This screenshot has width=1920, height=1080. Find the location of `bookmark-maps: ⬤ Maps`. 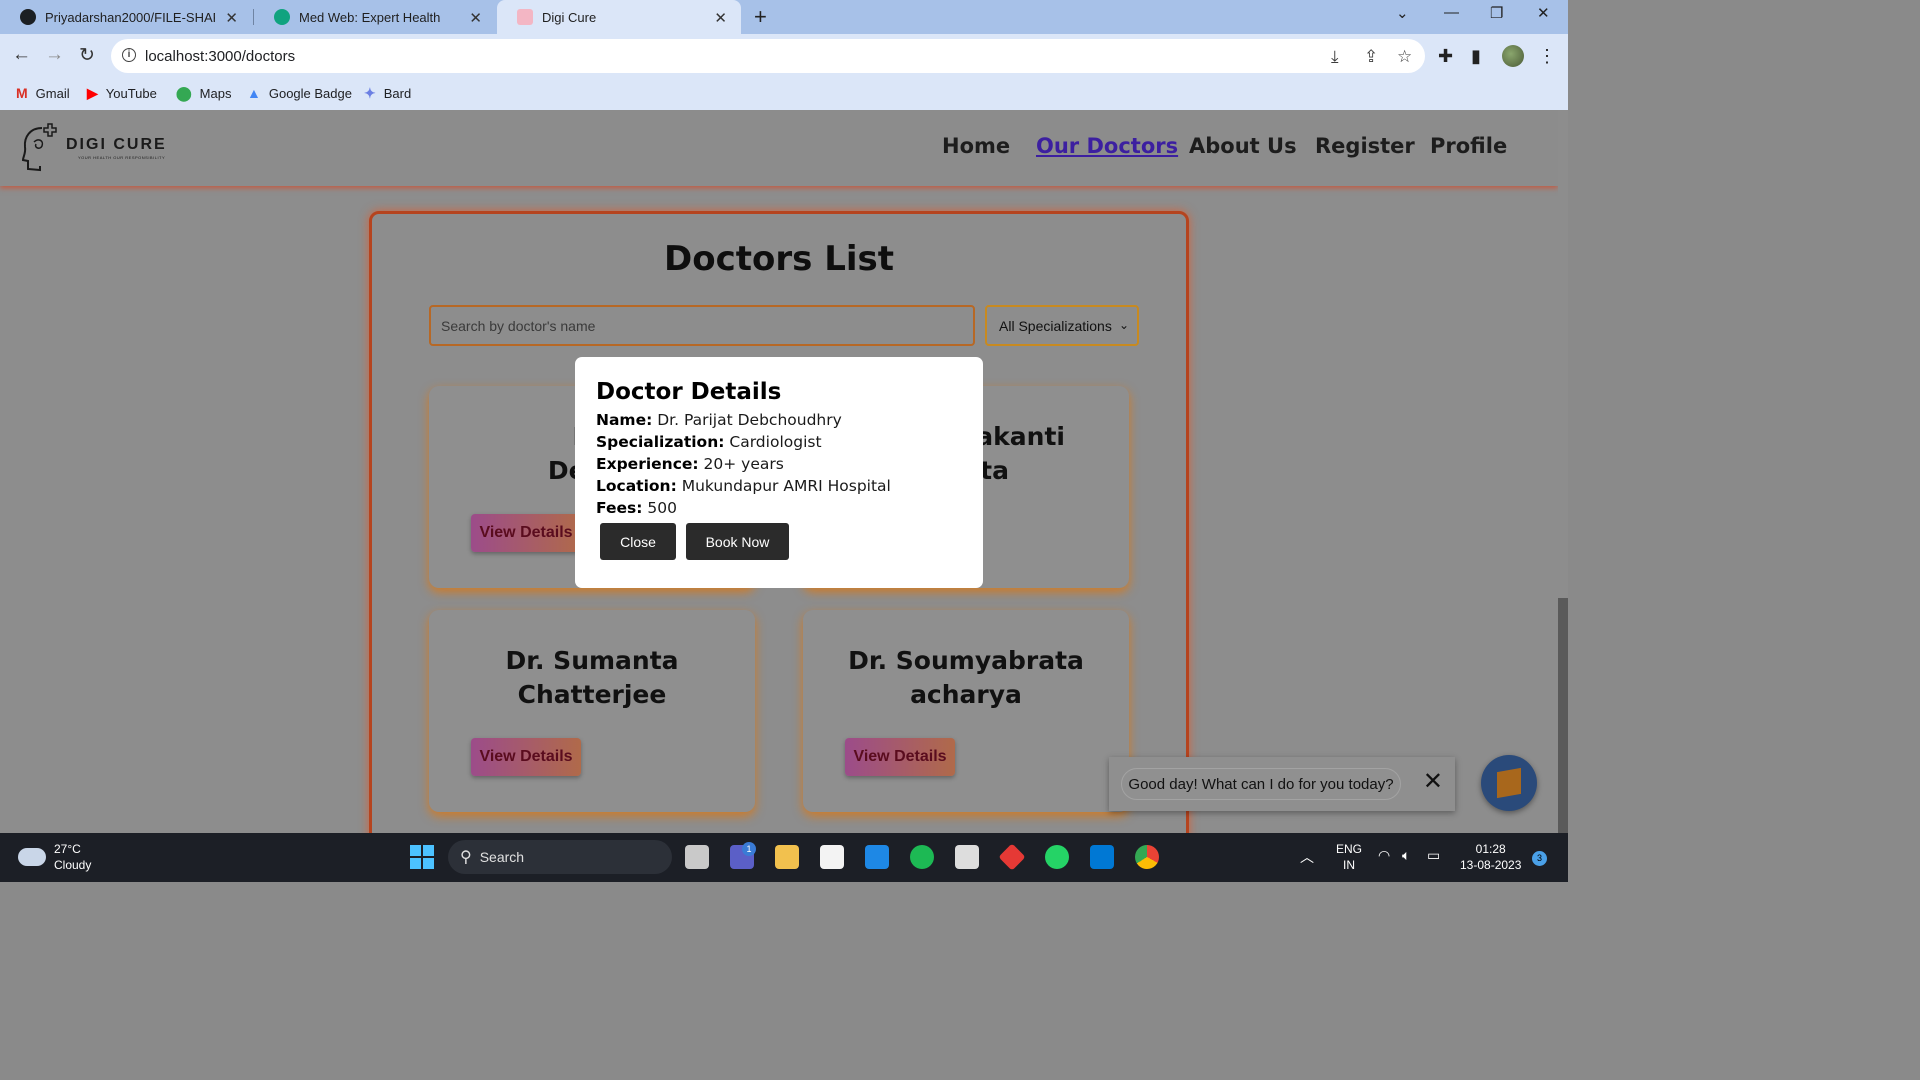

bookmark-maps: ⬤ Maps is located at coordinates (203, 93).